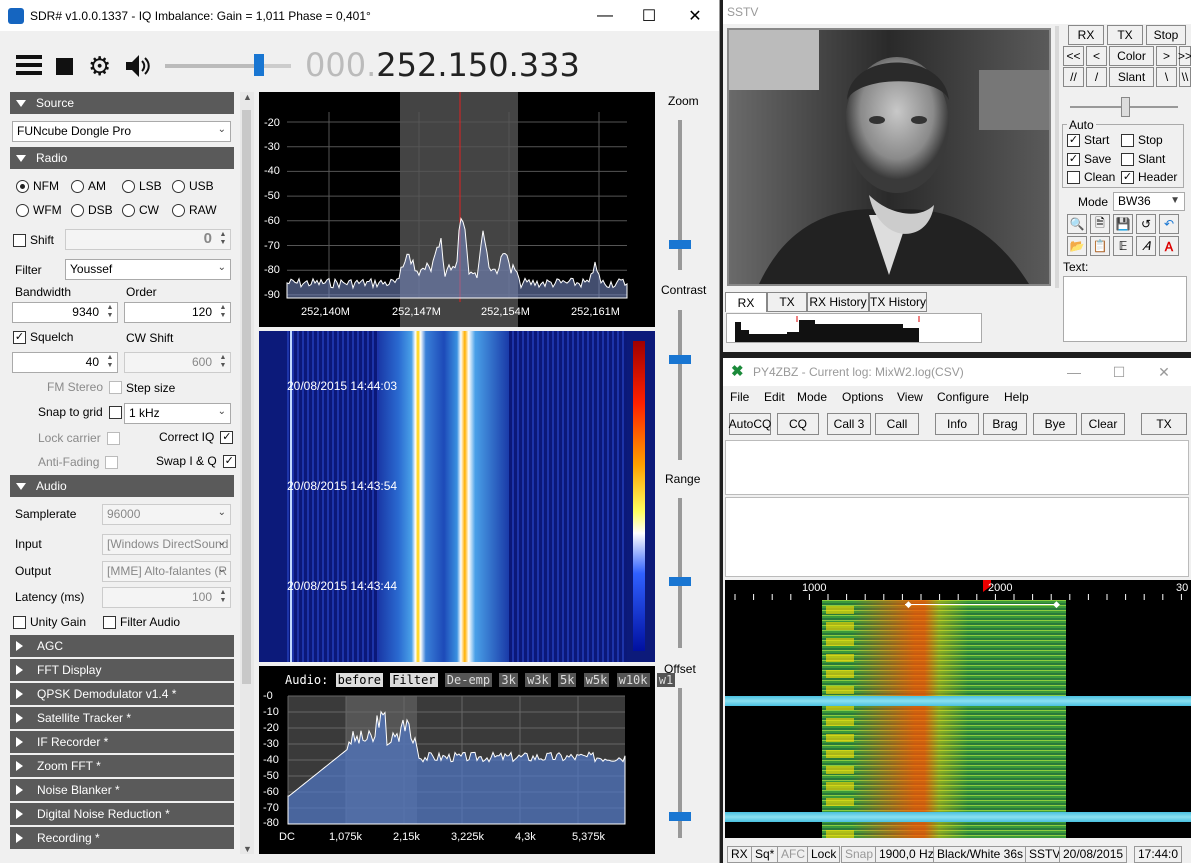 The height and width of the screenshot is (863, 1191). Describe the element at coordinates (838, 302) in the screenshot. I see `sstv-tab-rx-history: RX History` at that location.